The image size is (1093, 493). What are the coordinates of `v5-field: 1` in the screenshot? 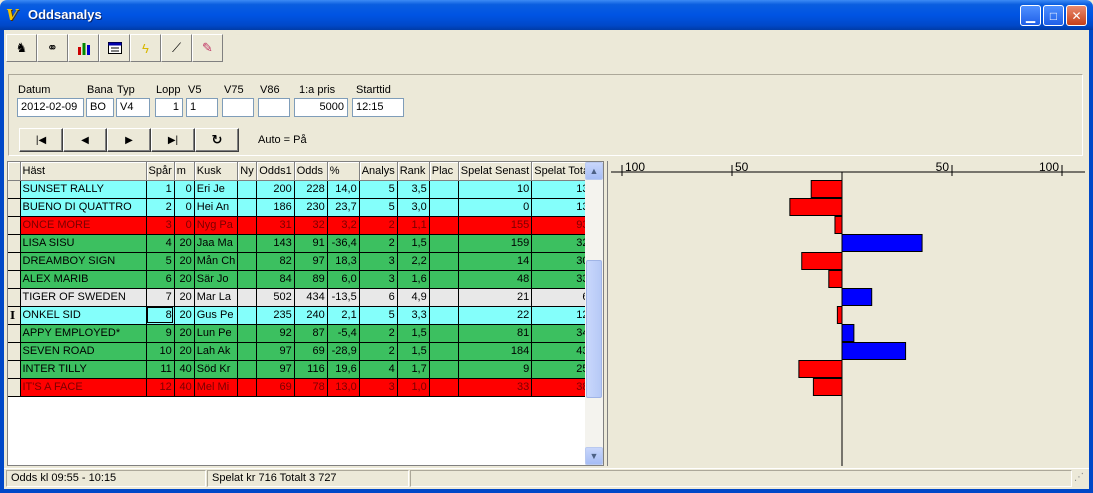 It's located at (202, 107).